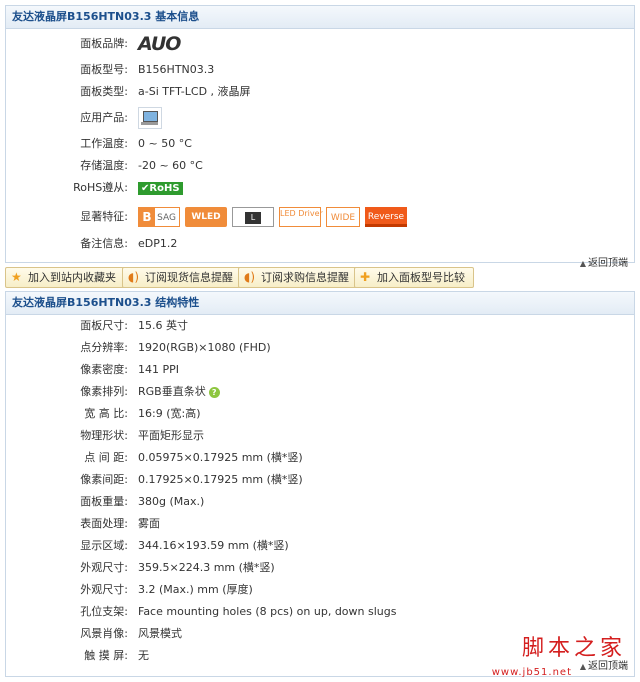 The width and height of the screenshot is (640, 682). What do you see at coordinates (604, 264) in the screenshot?
I see `back-top-link-1: ▲ 返回顶端` at bounding box center [604, 264].